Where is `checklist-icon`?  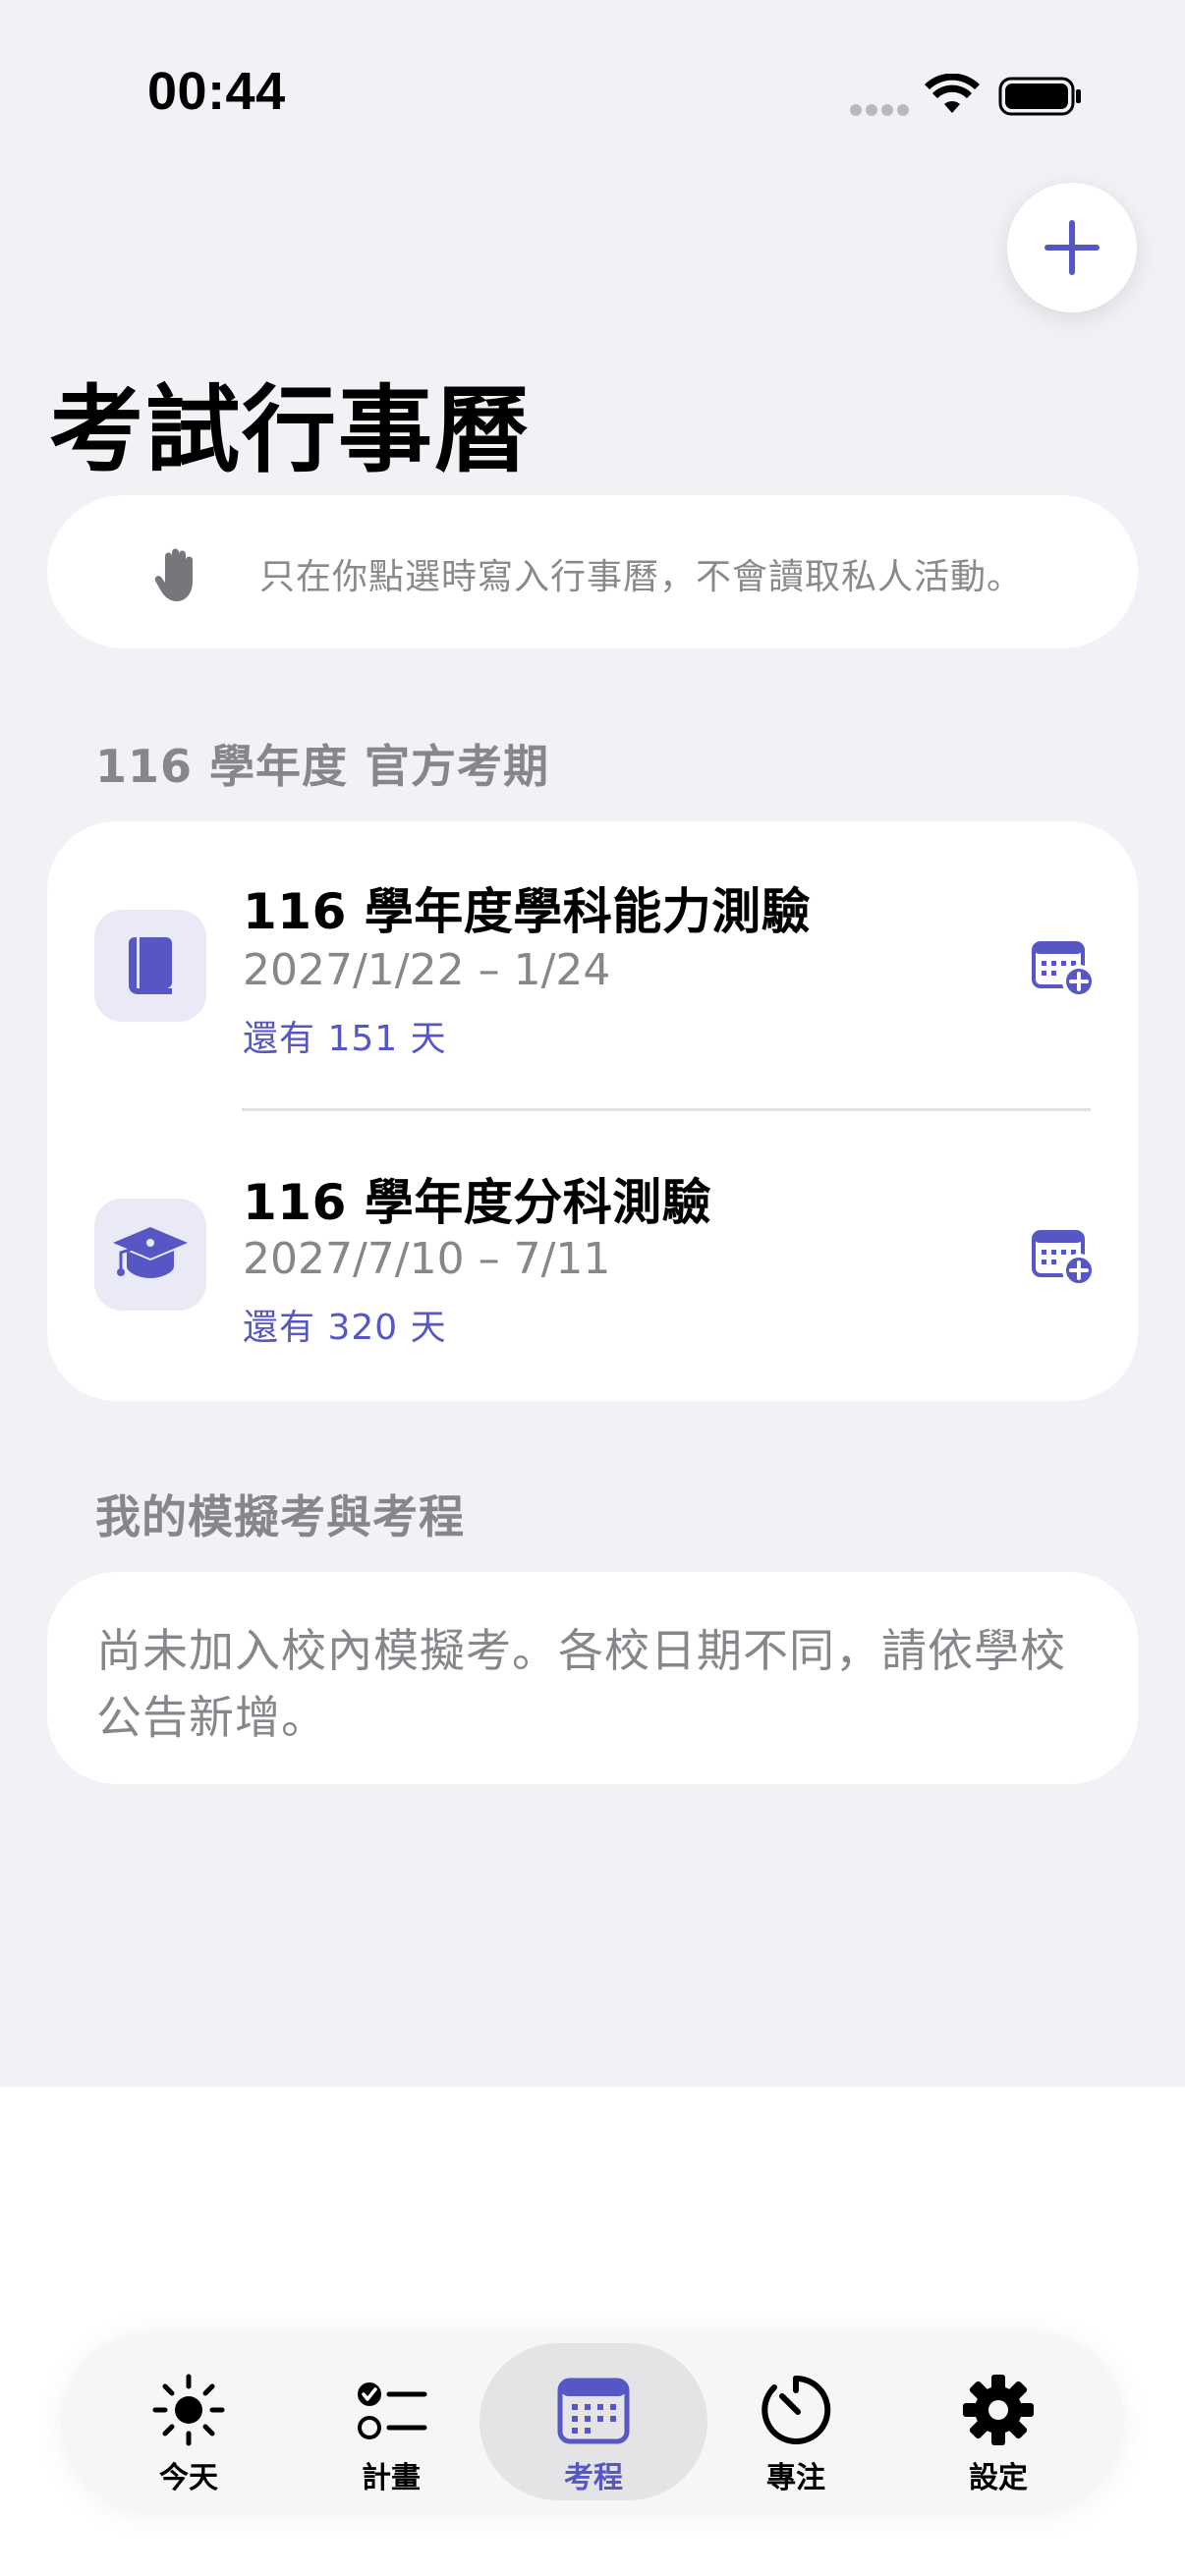 checklist-icon is located at coordinates (393, 2410).